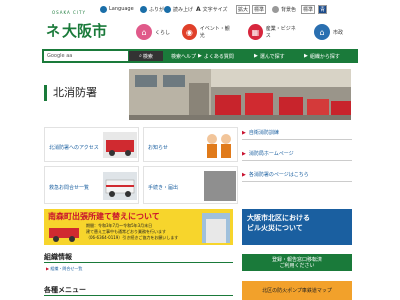 The width and height of the screenshot is (400, 300). Describe the element at coordinates (167, 9) in the screenshot. I see `speaker-icon` at that location.